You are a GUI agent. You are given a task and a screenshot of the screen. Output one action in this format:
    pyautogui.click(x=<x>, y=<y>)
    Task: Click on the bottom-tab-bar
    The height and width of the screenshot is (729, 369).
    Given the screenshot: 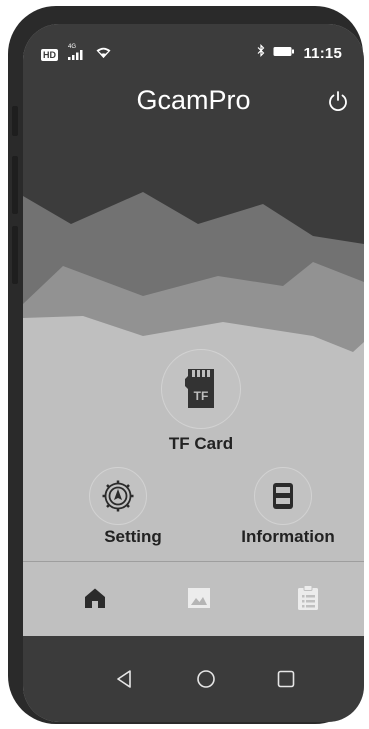 What is the action you would take?
    pyautogui.click(x=193, y=599)
    